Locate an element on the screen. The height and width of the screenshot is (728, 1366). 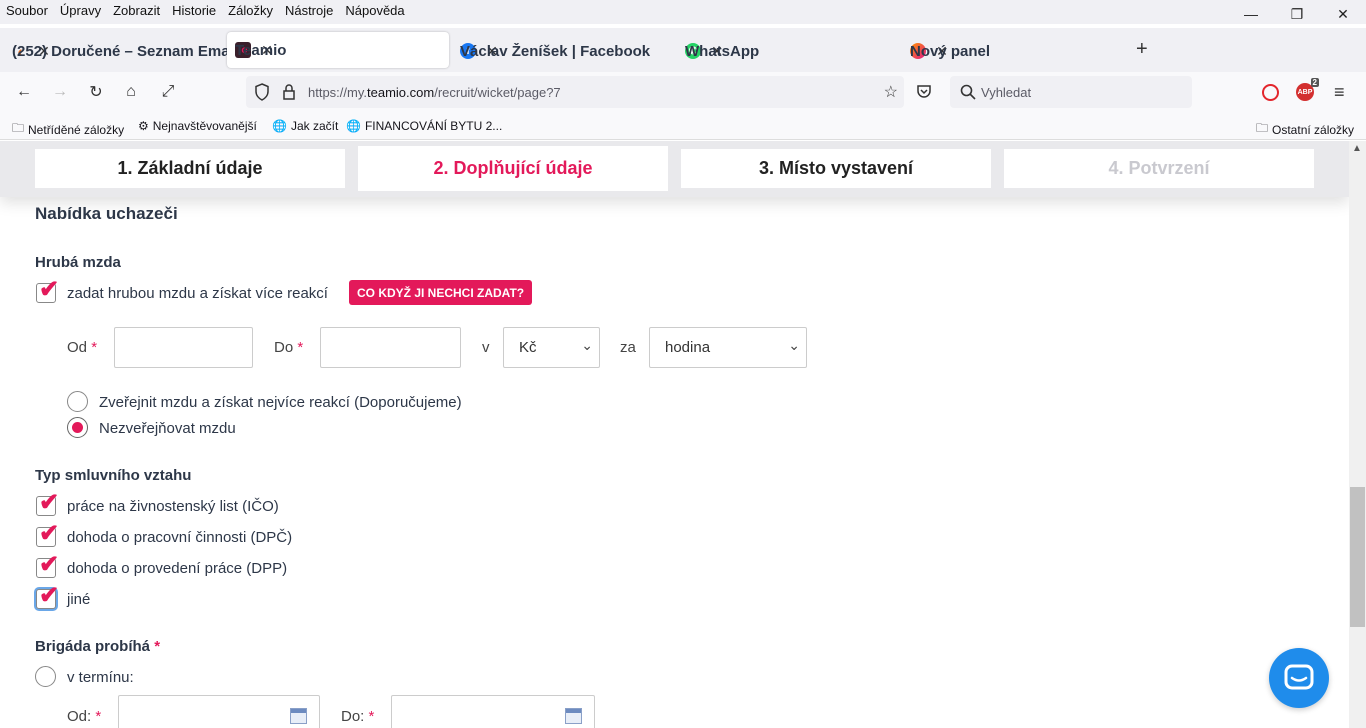
step-1: 1. Základní údaje is located at coordinates (190, 168).